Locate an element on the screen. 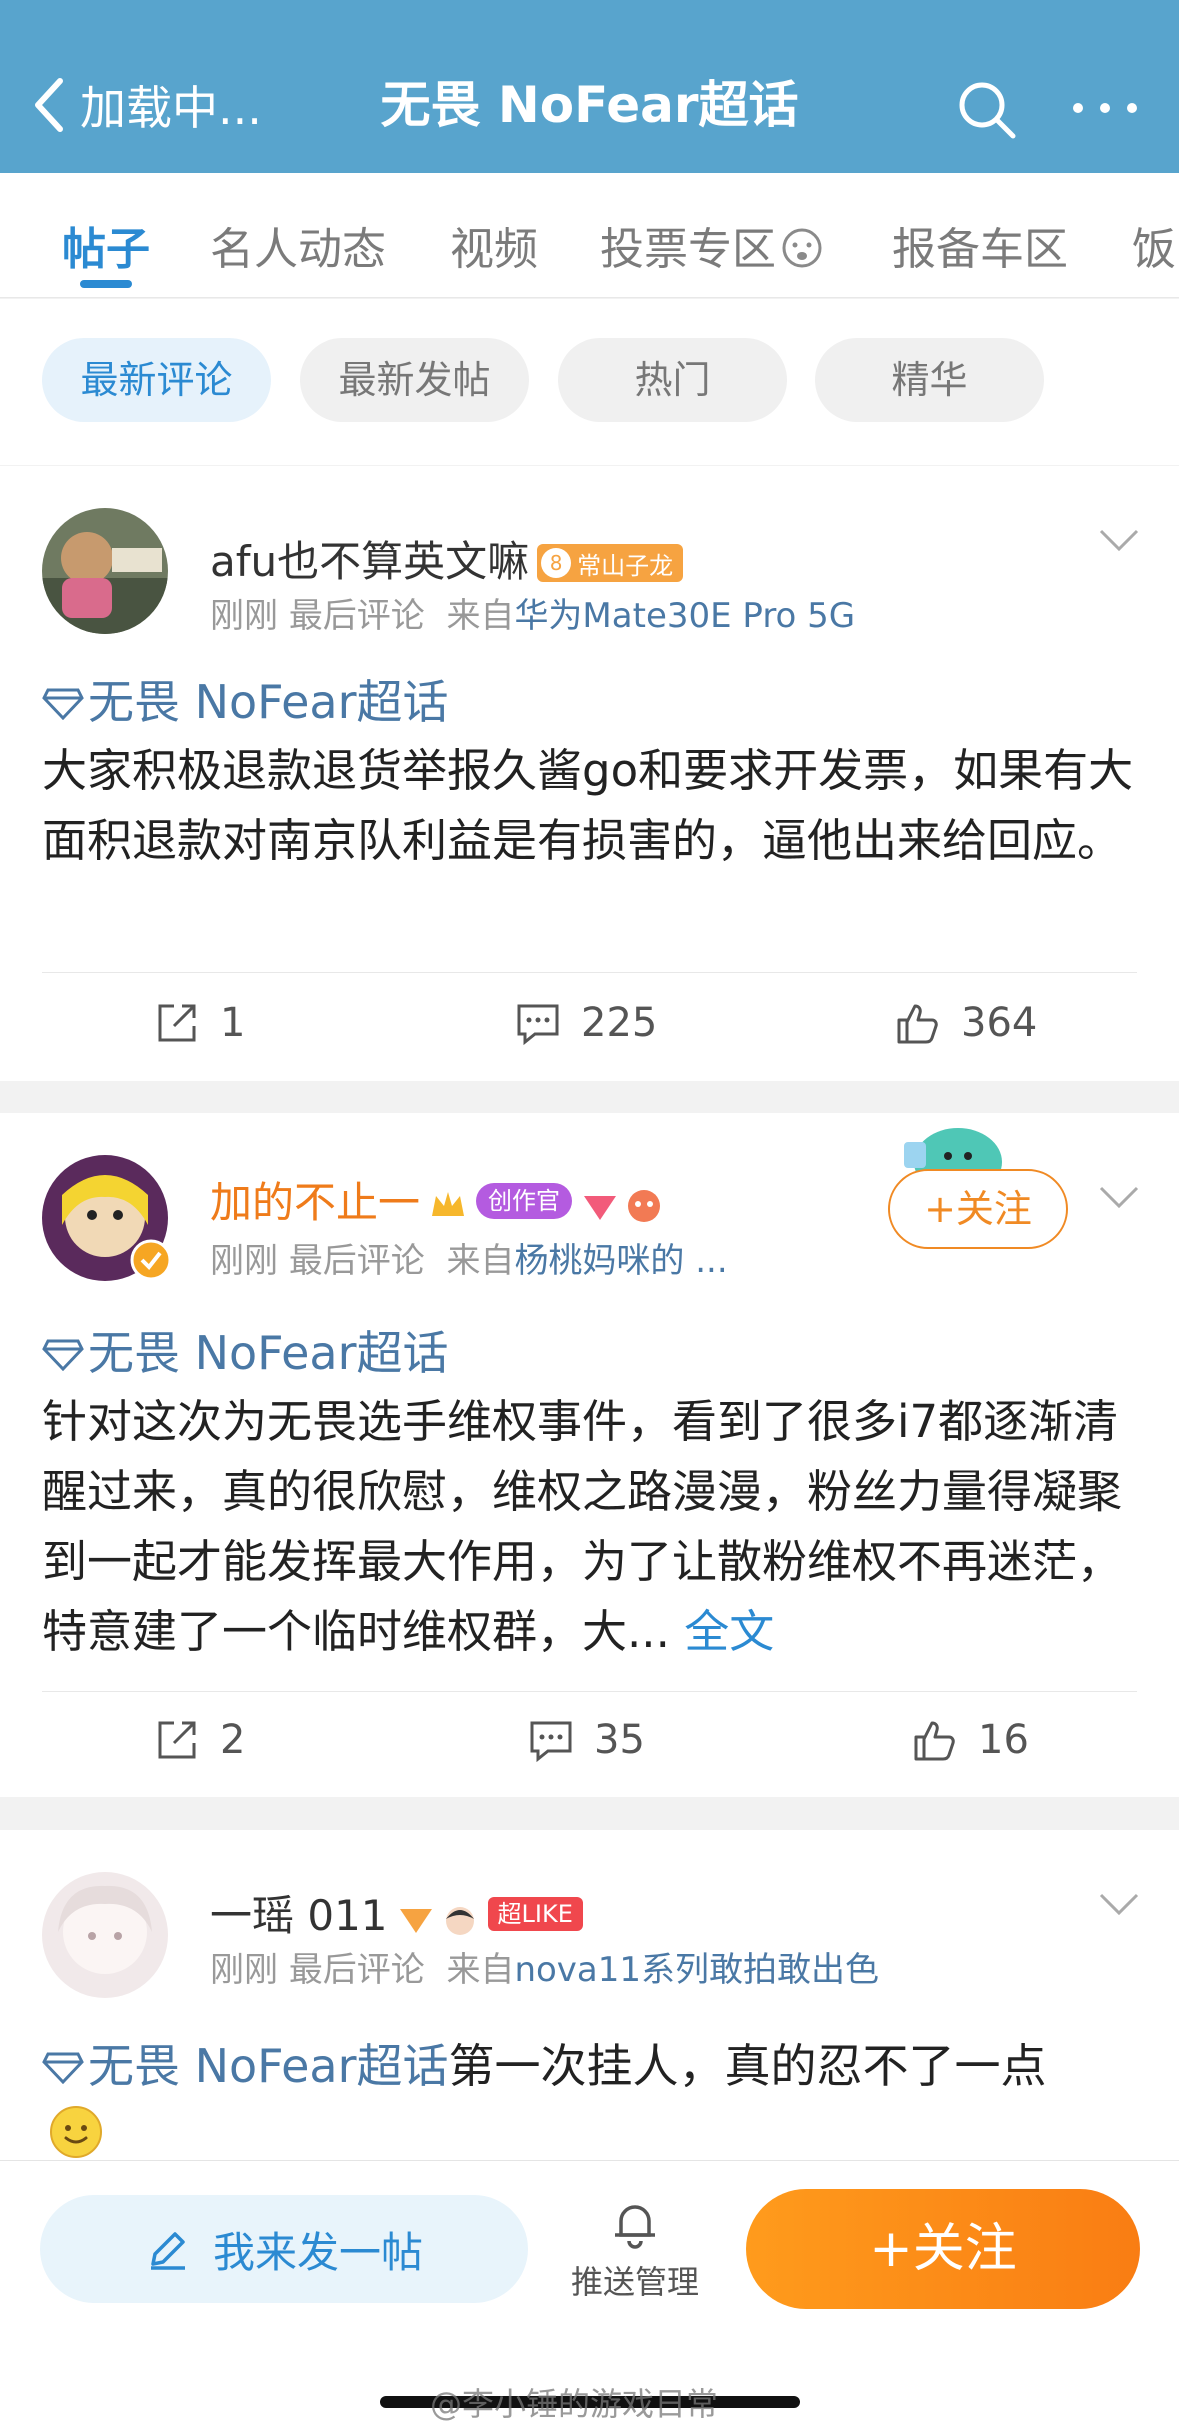 The height and width of the screenshot is (2436, 1179). username: 加的不止一 创作官 is located at coordinates (437, 1199).